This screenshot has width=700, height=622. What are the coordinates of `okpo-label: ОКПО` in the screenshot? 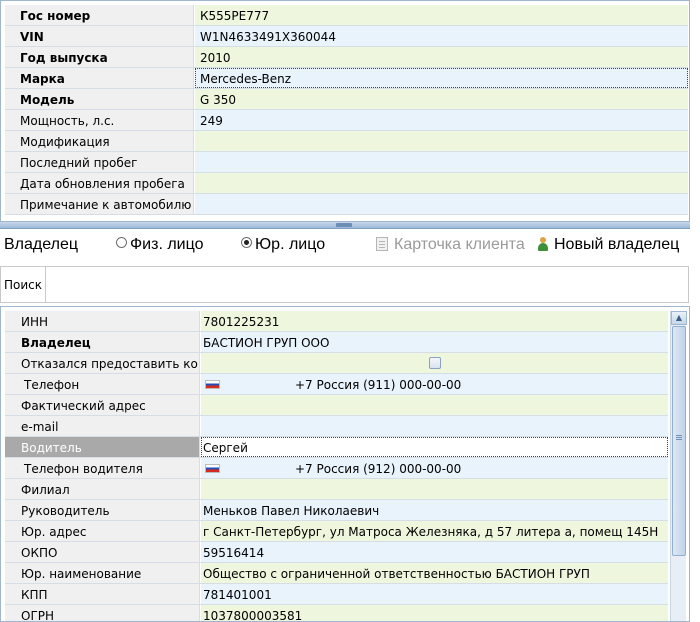 It's located at (102, 552).